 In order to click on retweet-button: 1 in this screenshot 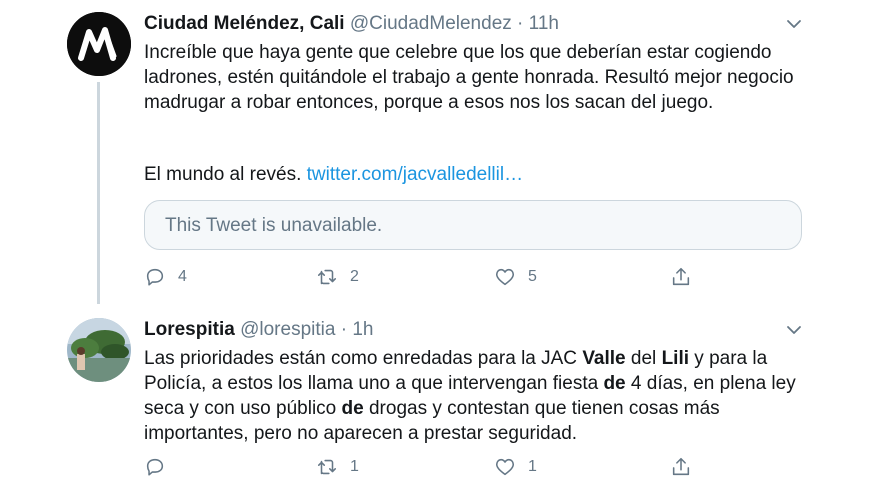, I will do `click(337, 467)`.